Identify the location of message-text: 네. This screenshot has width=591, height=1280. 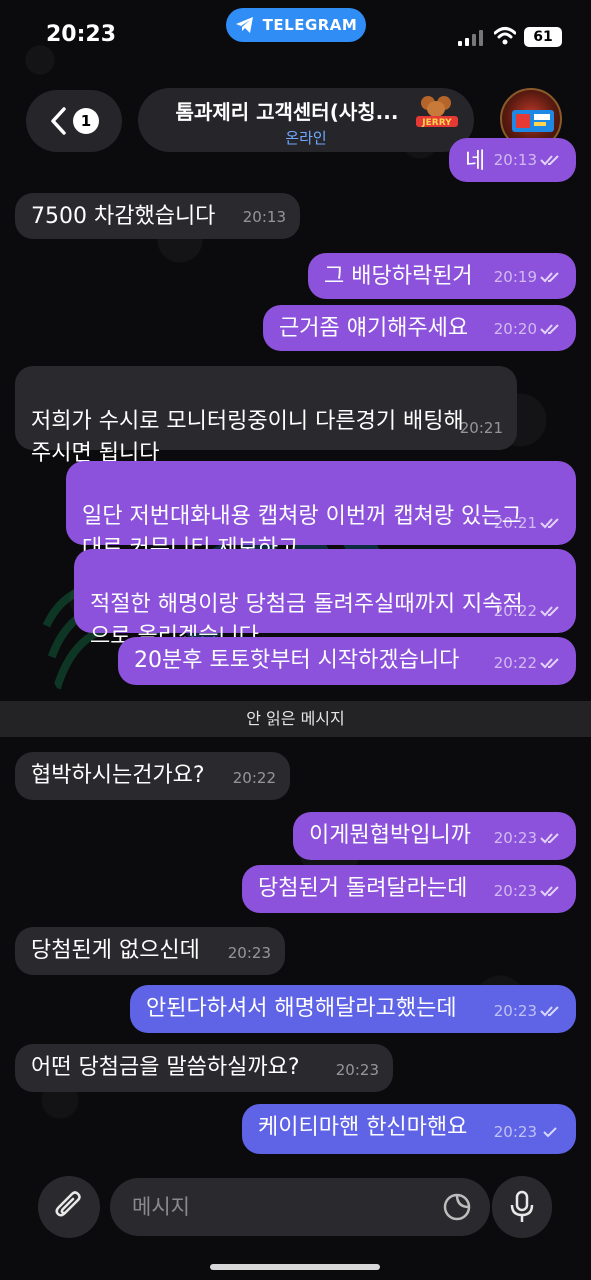
(475, 161).